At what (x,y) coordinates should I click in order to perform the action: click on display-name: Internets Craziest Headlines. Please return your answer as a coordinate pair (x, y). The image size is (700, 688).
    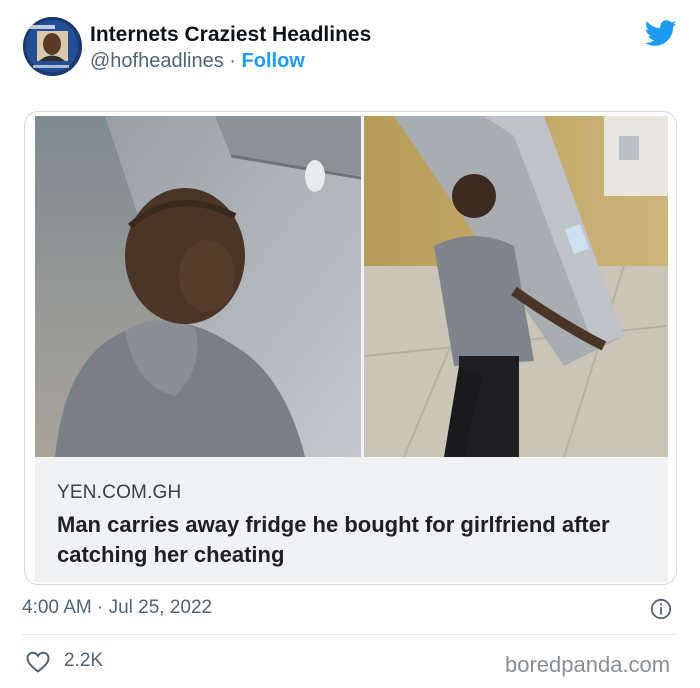
    Looking at the image, I should click on (230, 35).